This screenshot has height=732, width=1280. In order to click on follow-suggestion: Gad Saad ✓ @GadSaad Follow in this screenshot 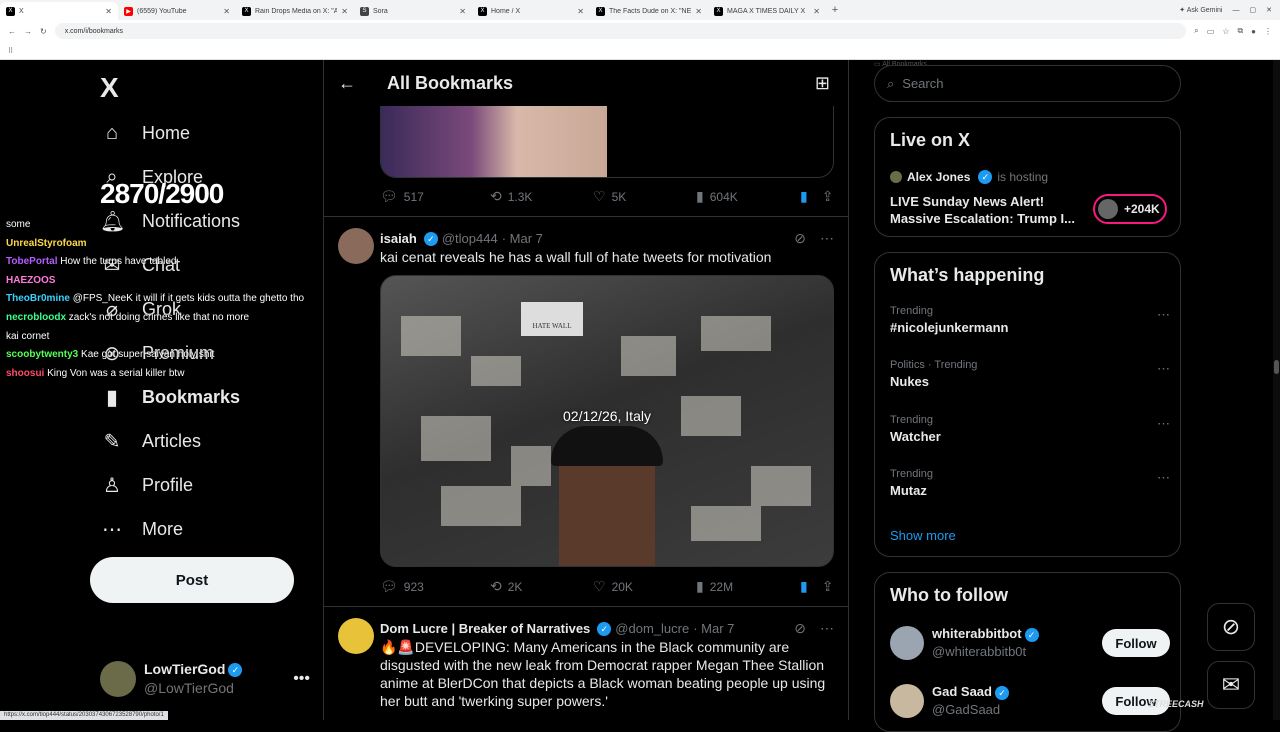, I will do `click(1030, 701)`.